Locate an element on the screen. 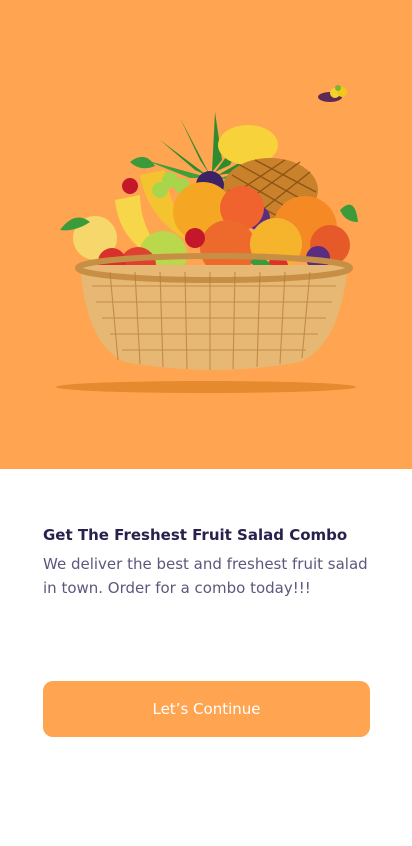 The image size is (412, 846). onboarding-title: Get The Freshest Fruit Salad Combo is located at coordinates (195, 535).